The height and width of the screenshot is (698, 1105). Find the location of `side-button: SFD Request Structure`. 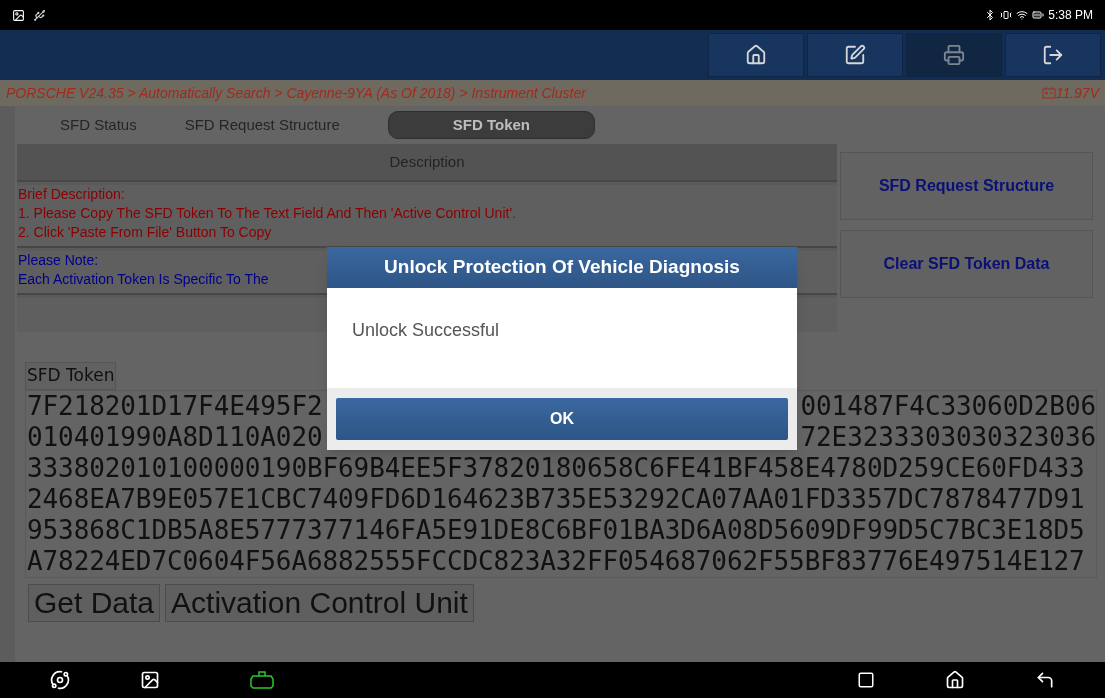

side-button: SFD Request Structure is located at coordinates (966, 186).